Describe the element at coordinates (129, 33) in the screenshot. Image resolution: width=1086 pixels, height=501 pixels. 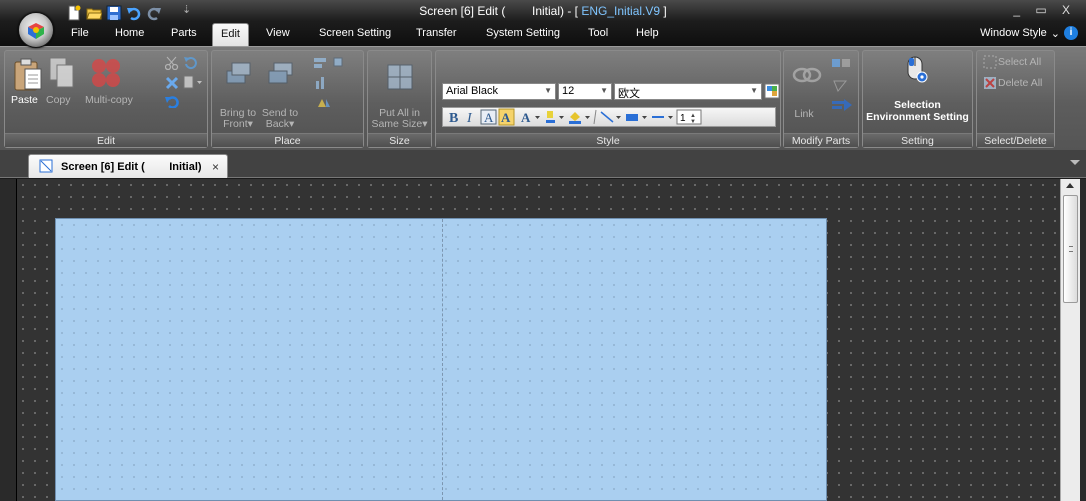
I see `tab-home: Home` at that location.